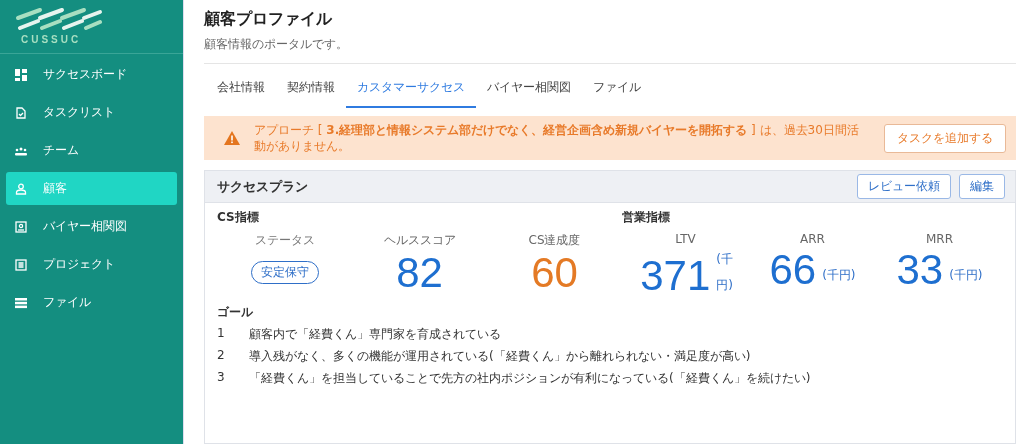  Describe the element at coordinates (21, 112) in the screenshot. I see `document-check-icon` at that location.